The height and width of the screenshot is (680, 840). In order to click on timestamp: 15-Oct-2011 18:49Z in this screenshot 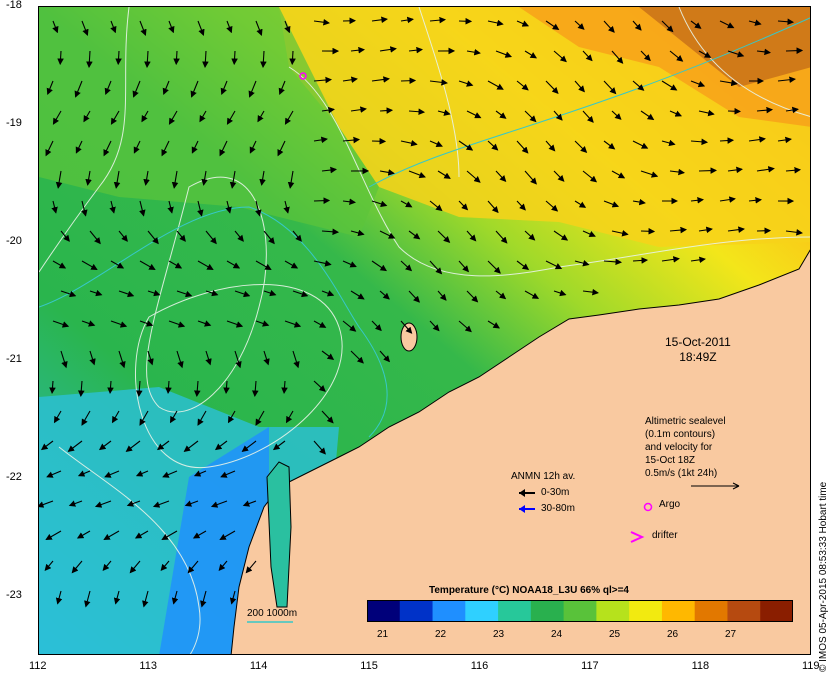, I will do `click(698, 350)`.